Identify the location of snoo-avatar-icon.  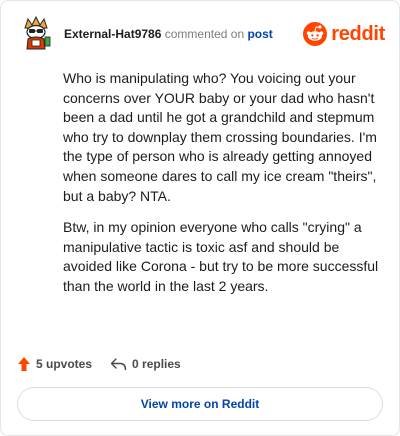
(36, 34).